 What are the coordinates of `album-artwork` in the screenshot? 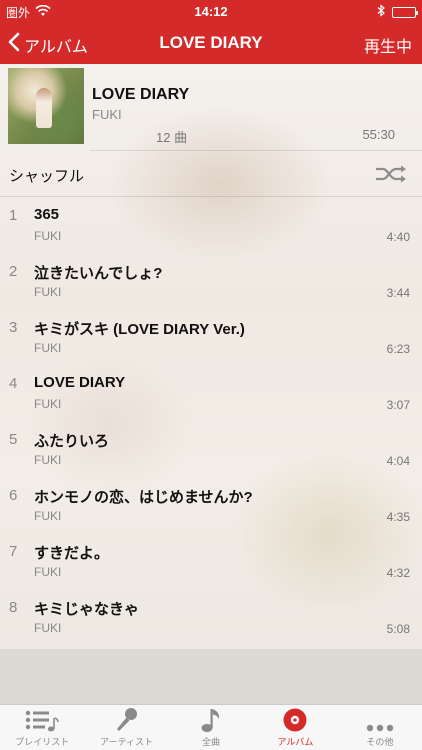 It's located at (46, 106).